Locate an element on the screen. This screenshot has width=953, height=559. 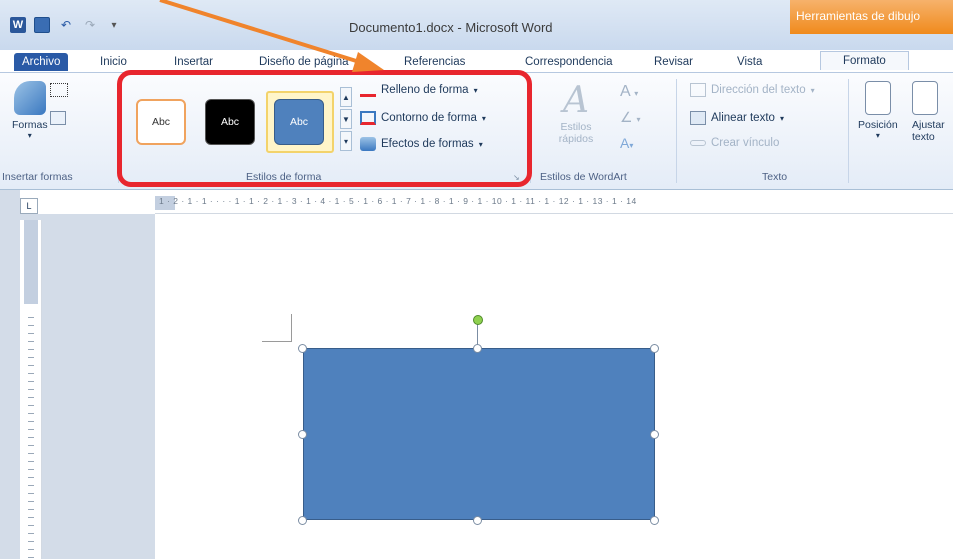
edit-shape-icon is located at coordinates (59, 90).